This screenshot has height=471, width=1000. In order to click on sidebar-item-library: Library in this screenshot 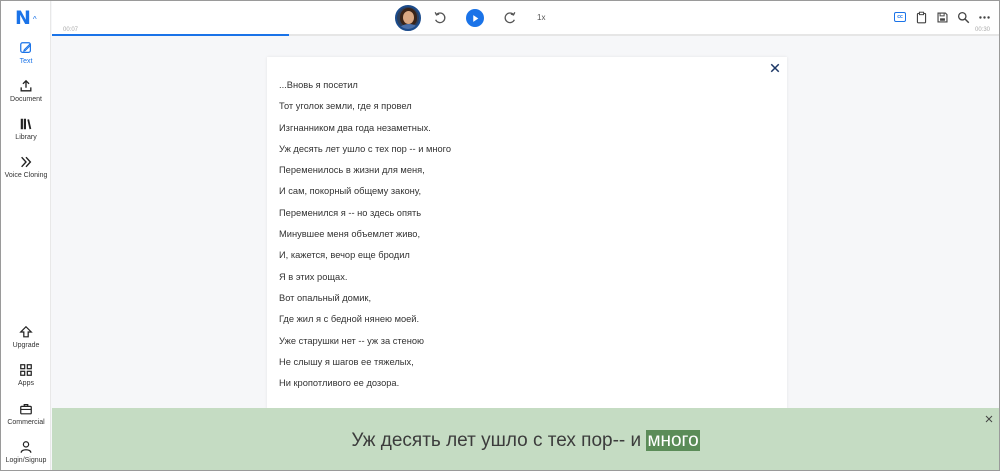, I will do `click(26, 129)`.